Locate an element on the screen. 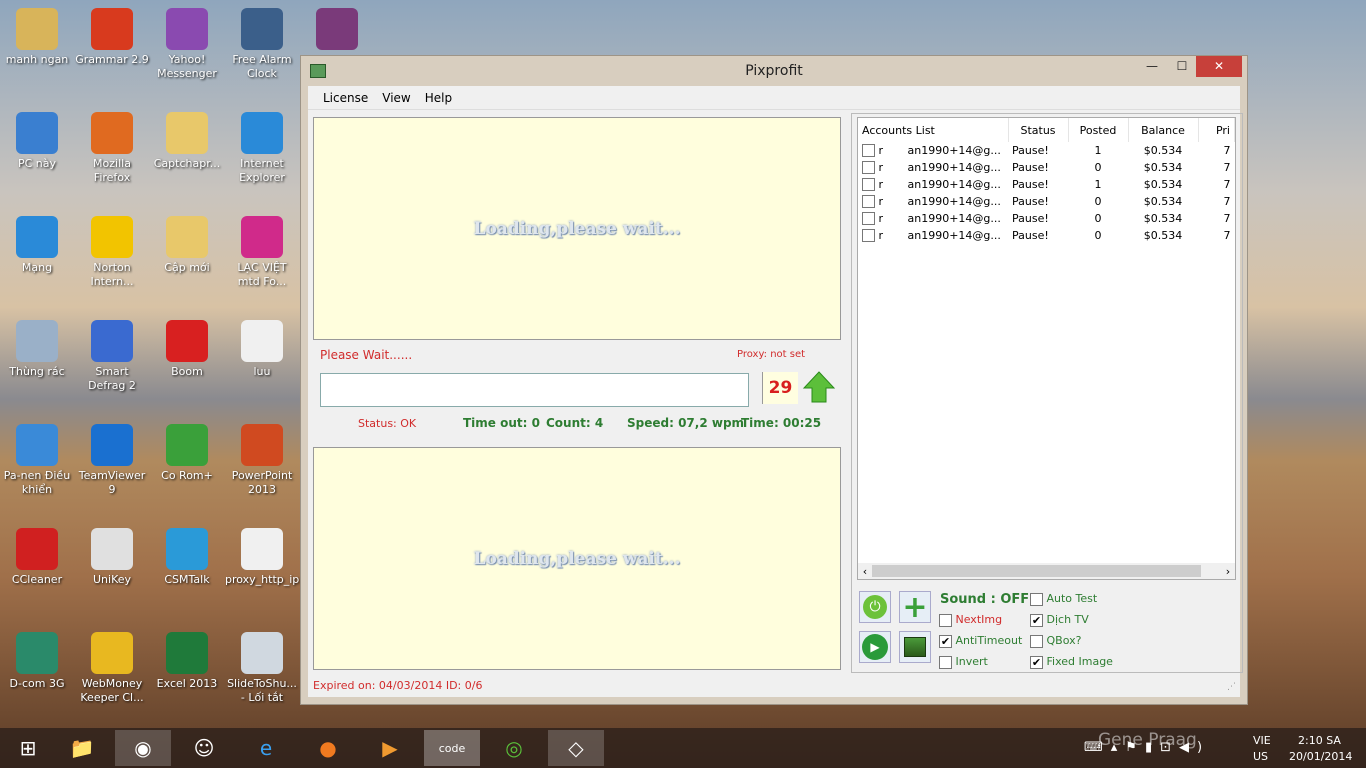 This screenshot has height=768, width=1366. option-d-ch-tv: ✔ Dịch TV is located at coordinates (1059, 620).